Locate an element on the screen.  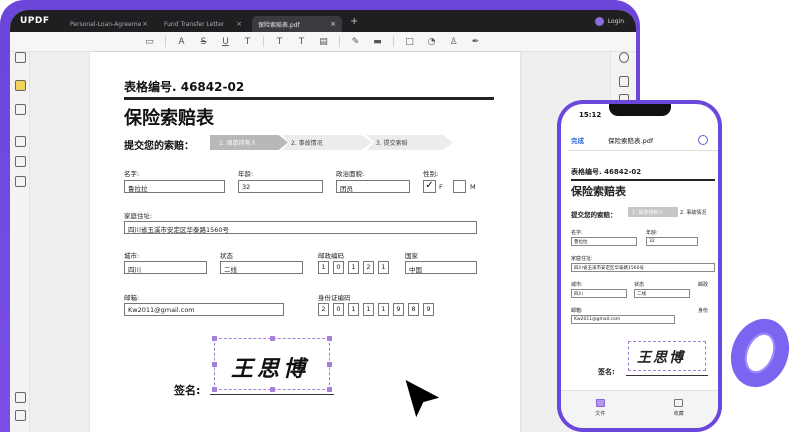
city-field: 四川 is located at coordinates (165, 267).